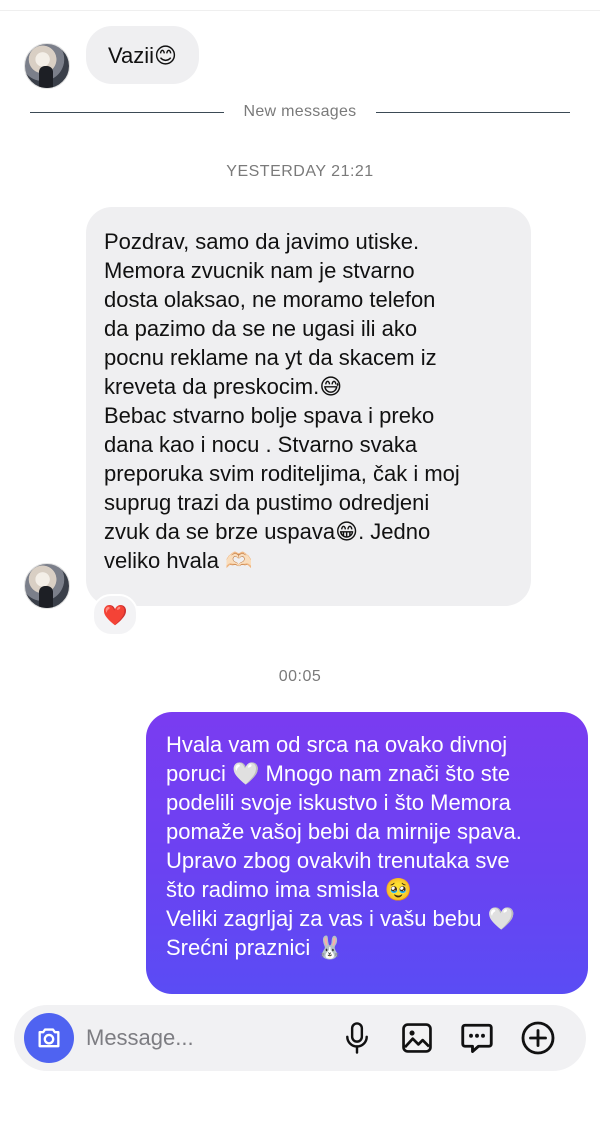 This screenshot has height=1136, width=600. I want to click on message-line: što radimo ima smisla 🥹, so click(289, 889).